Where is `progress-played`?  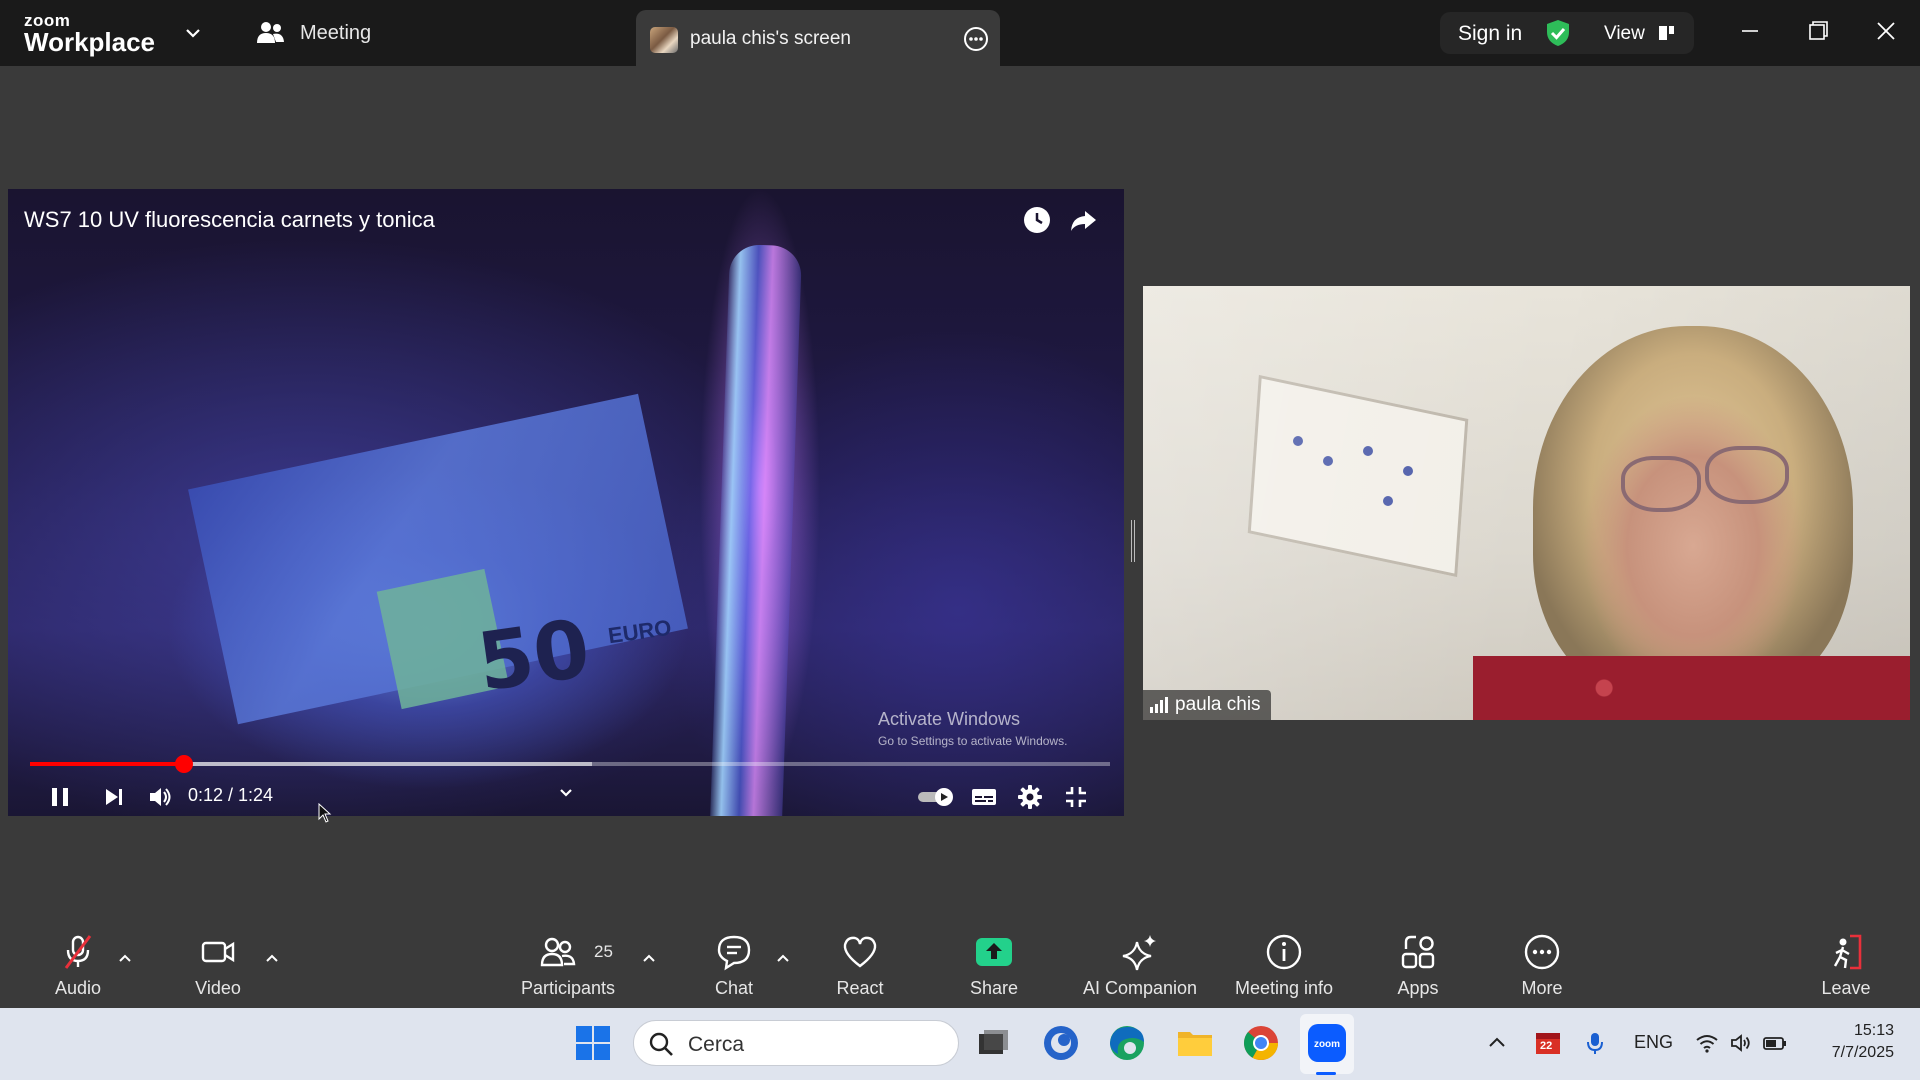
progress-played is located at coordinates (107, 764).